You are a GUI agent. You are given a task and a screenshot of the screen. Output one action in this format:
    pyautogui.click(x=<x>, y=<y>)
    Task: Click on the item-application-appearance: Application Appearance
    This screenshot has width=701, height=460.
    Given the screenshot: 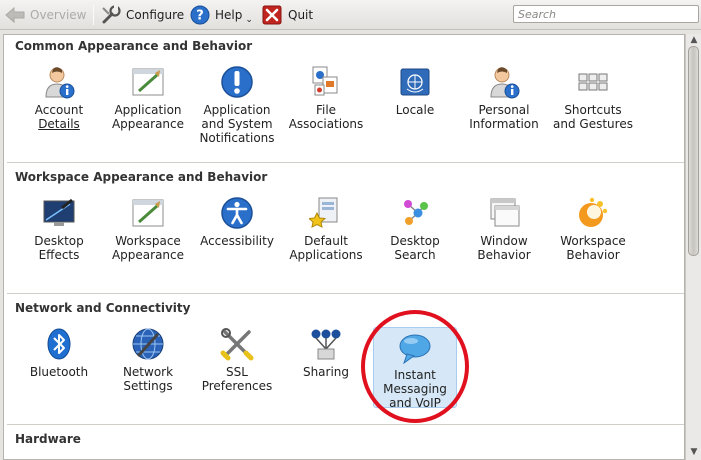 What is the action you would take?
    pyautogui.click(x=148, y=98)
    